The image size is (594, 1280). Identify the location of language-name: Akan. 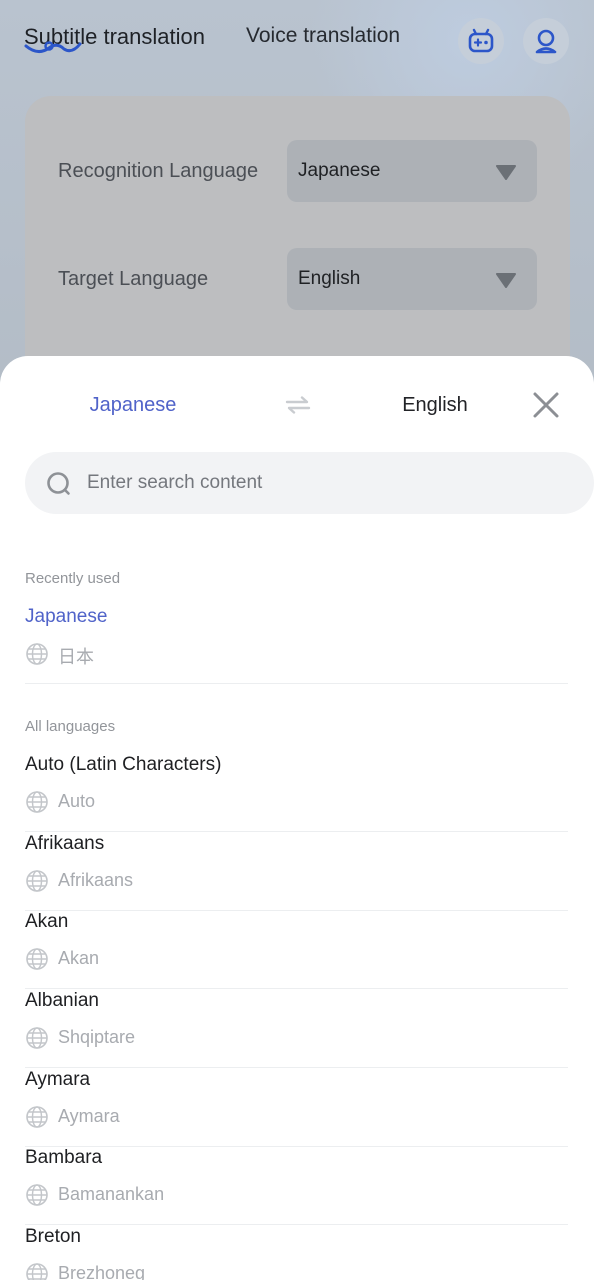
(47, 921).